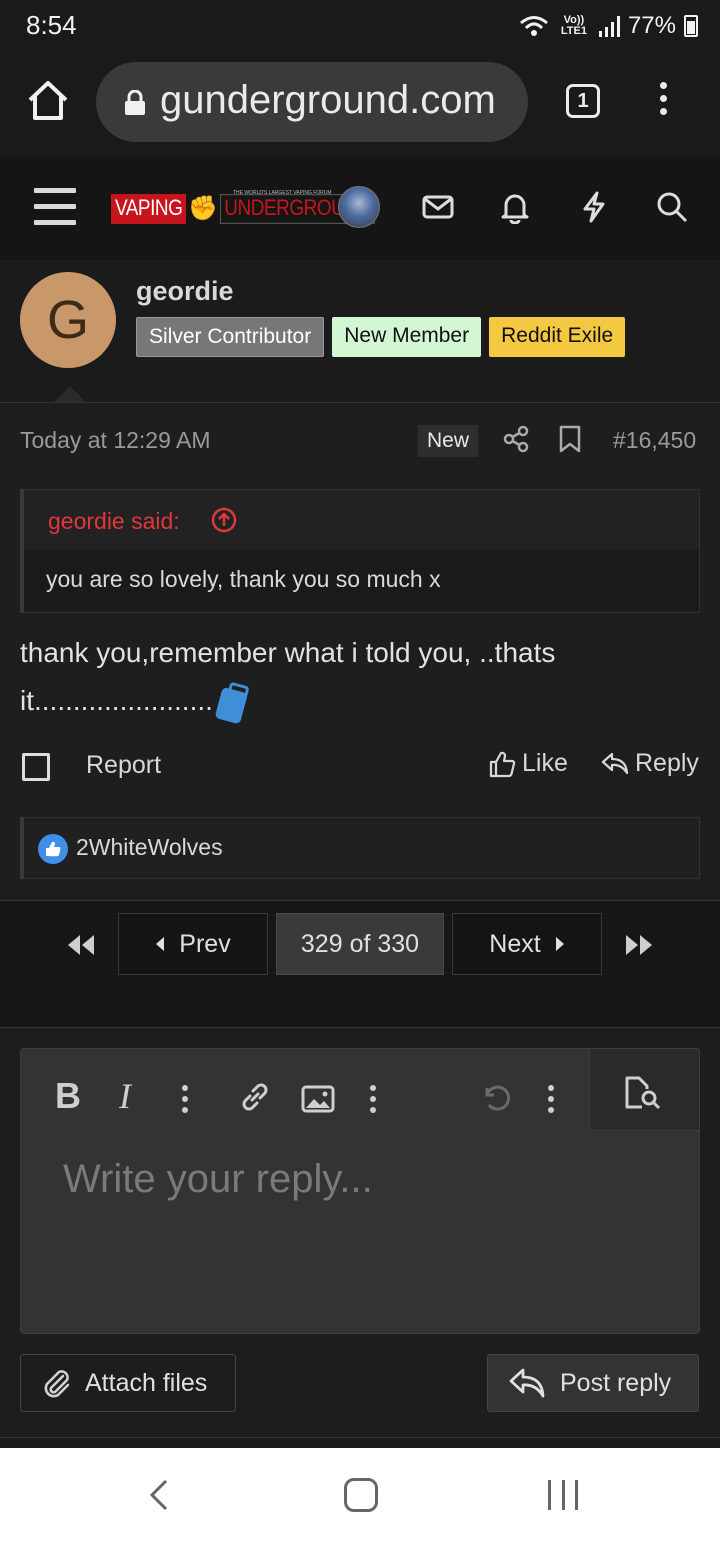 This screenshot has height=1544, width=720. What do you see at coordinates (527, 1383) in the screenshot?
I see `reply-icon` at bounding box center [527, 1383].